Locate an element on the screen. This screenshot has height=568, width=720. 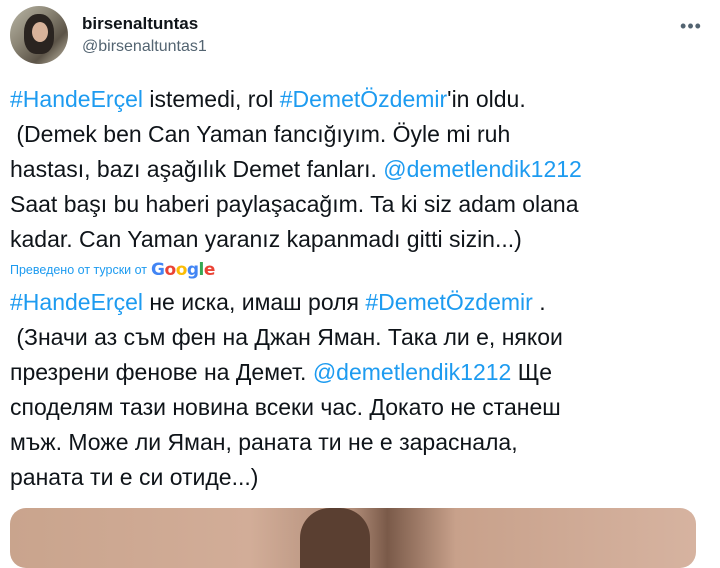
author-display-name: birsenaltuntas is located at coordinates (140, 24).